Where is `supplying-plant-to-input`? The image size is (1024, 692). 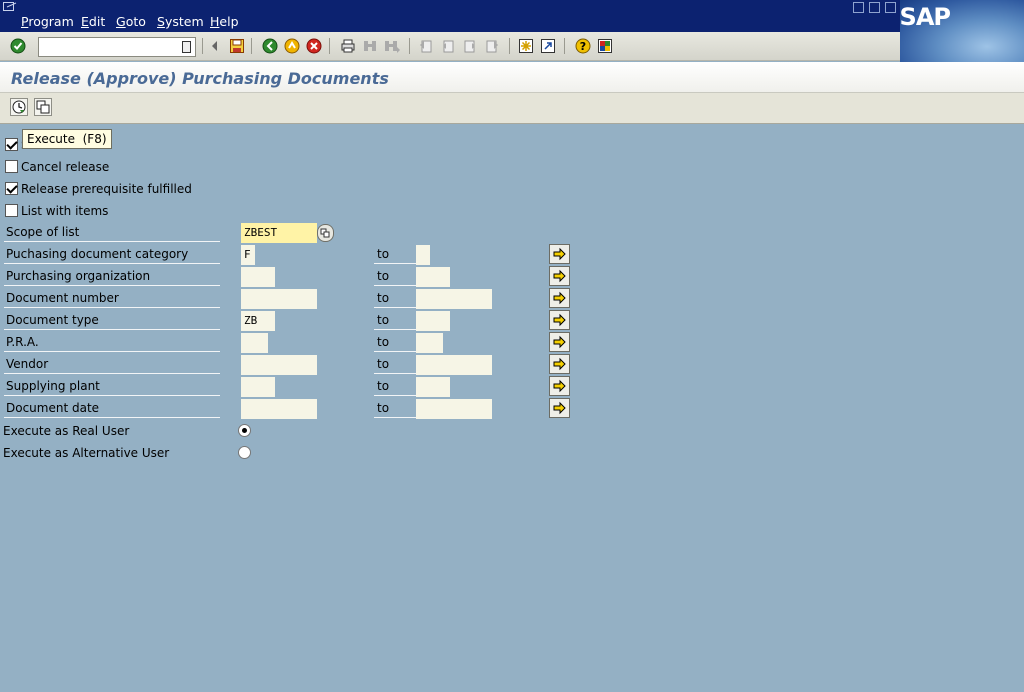 supplying-plant-to-input is located at coordinates (433, 387).